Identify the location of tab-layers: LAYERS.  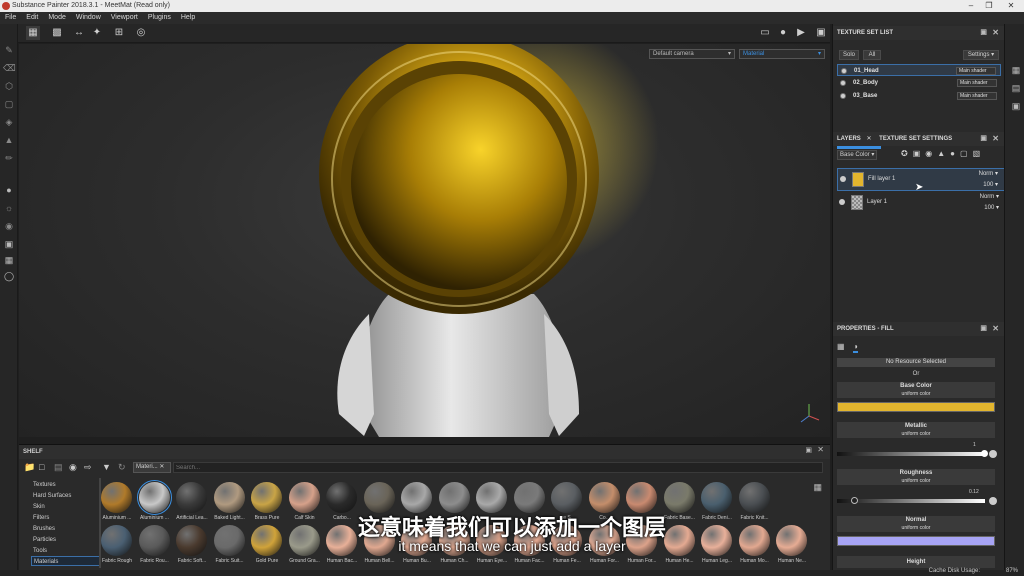
(849, 139).